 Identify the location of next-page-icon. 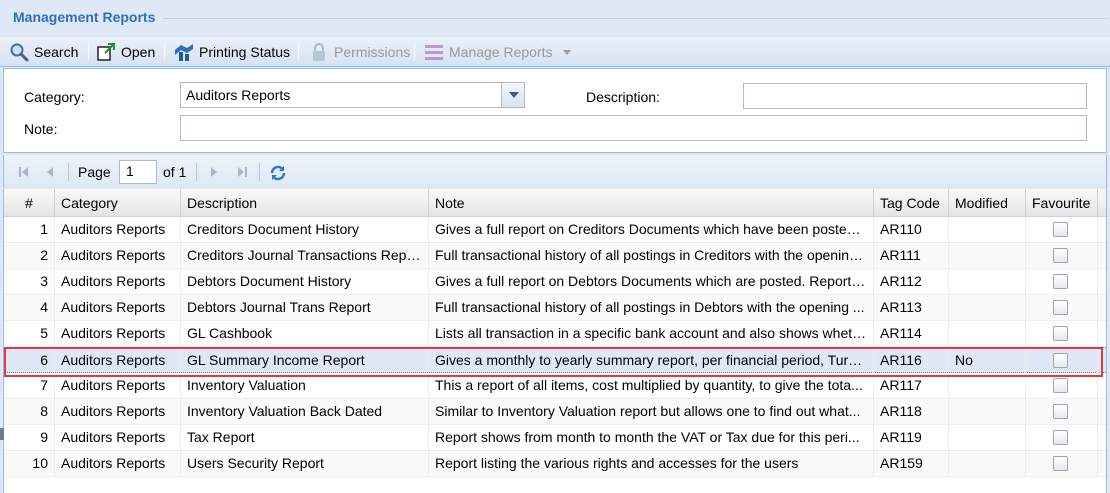
(214, 172).